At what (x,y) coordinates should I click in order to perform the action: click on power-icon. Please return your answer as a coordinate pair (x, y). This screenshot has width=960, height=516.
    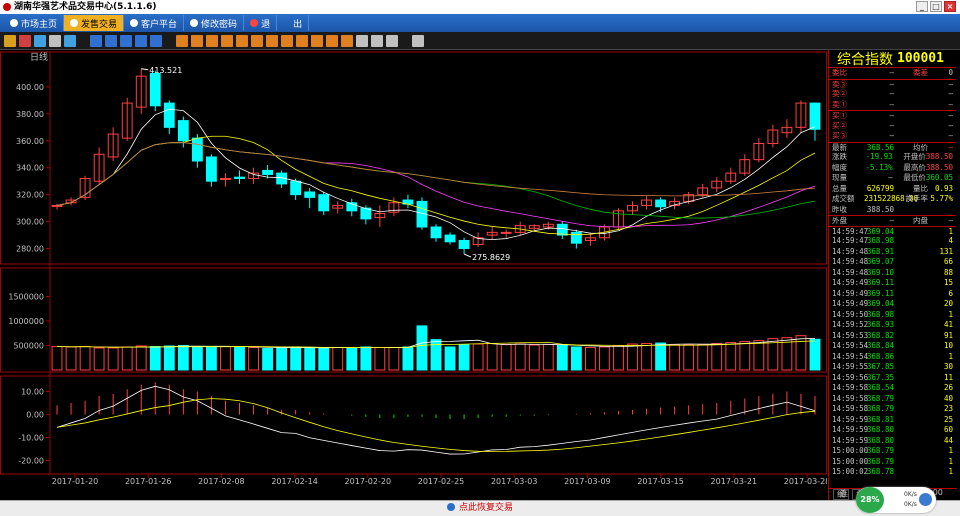
    Looking at the image, I should click on (254, 23).